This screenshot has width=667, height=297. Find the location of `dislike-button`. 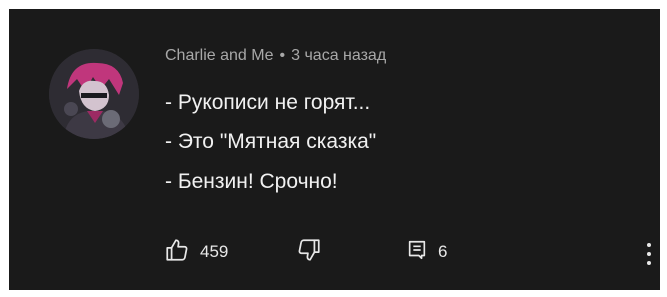

dislike-button is located at coordinates (309, 252).